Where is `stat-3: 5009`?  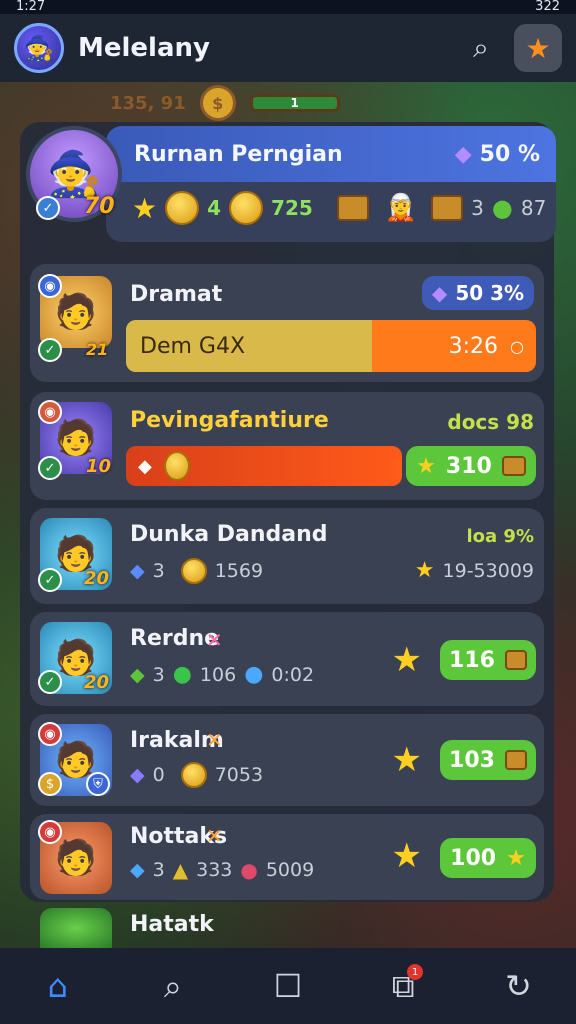 stat-3: 5009 is located at coordinates (290, 870).